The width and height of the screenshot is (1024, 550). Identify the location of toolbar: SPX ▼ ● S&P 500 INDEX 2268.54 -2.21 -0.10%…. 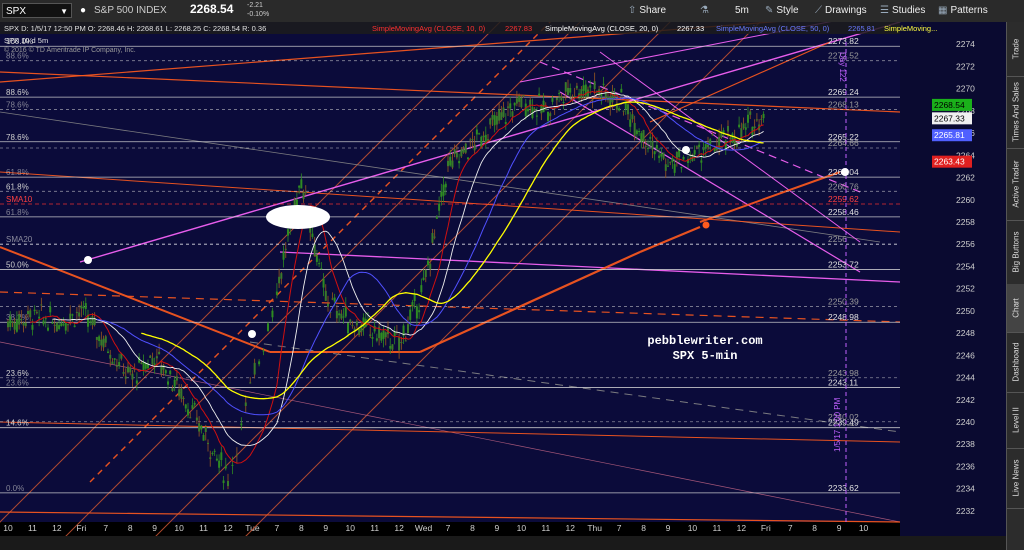
(512, 11).